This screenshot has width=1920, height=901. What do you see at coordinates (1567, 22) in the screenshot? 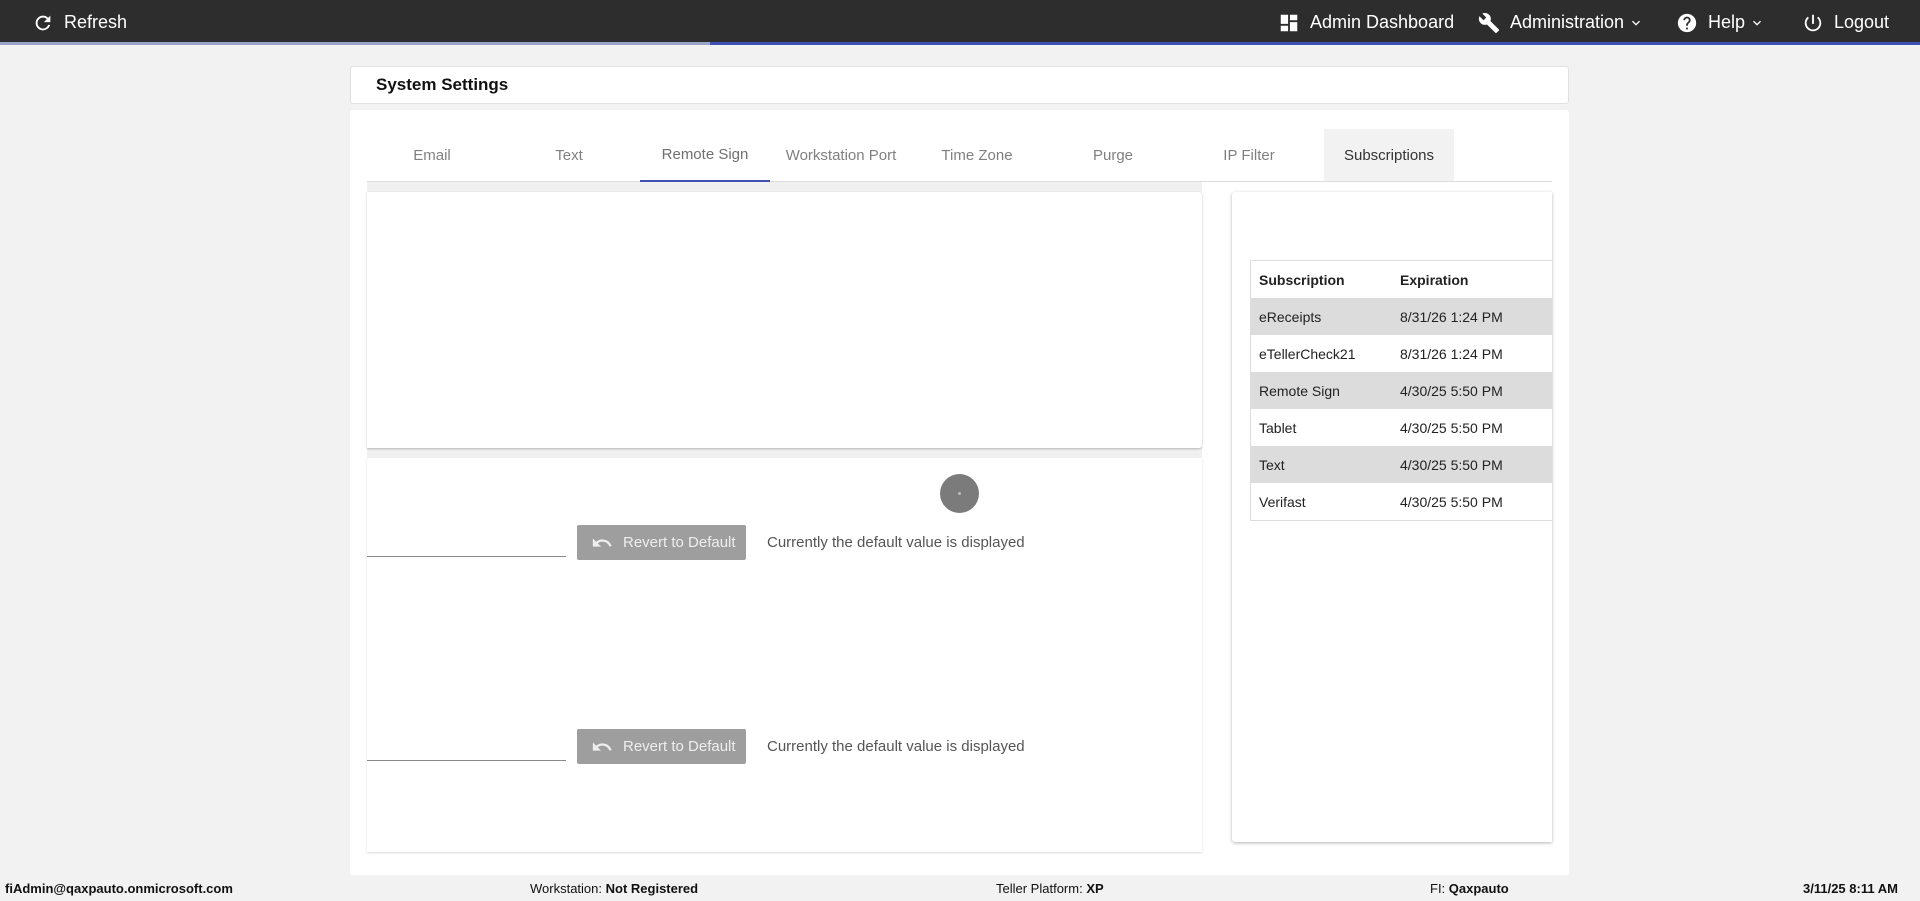
I see `administration-label: Administration` at bounding box center [1567, 22].